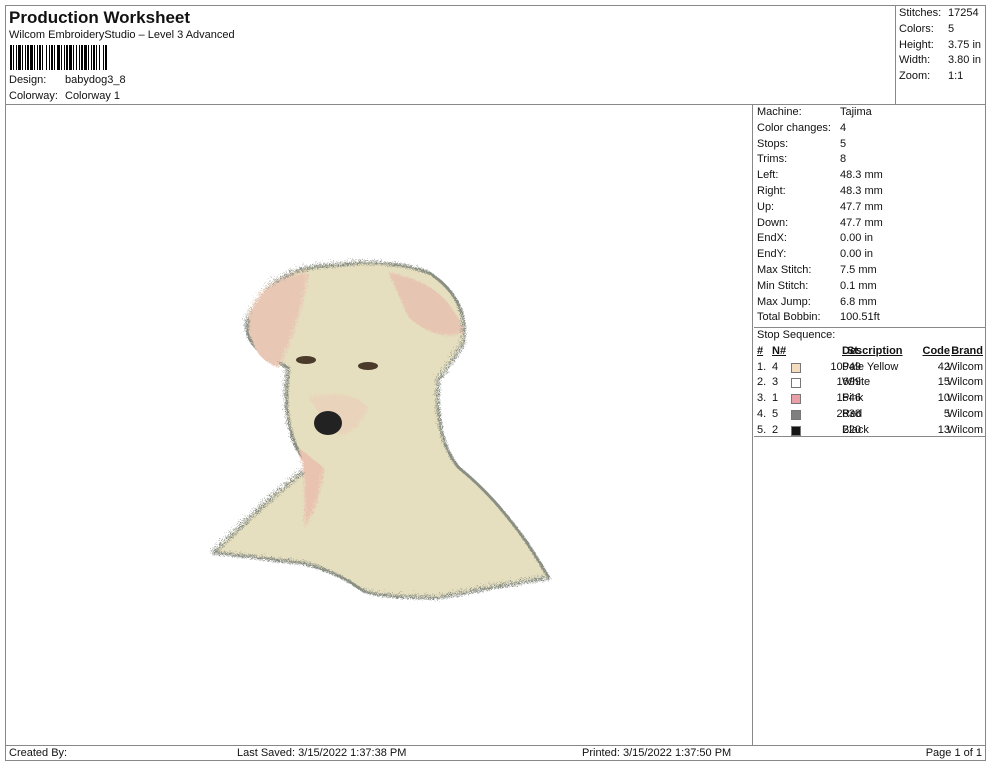 This screenshot has width=990, height=762. I want to click on info-label: Total Bobbin:, so click(789, 317).